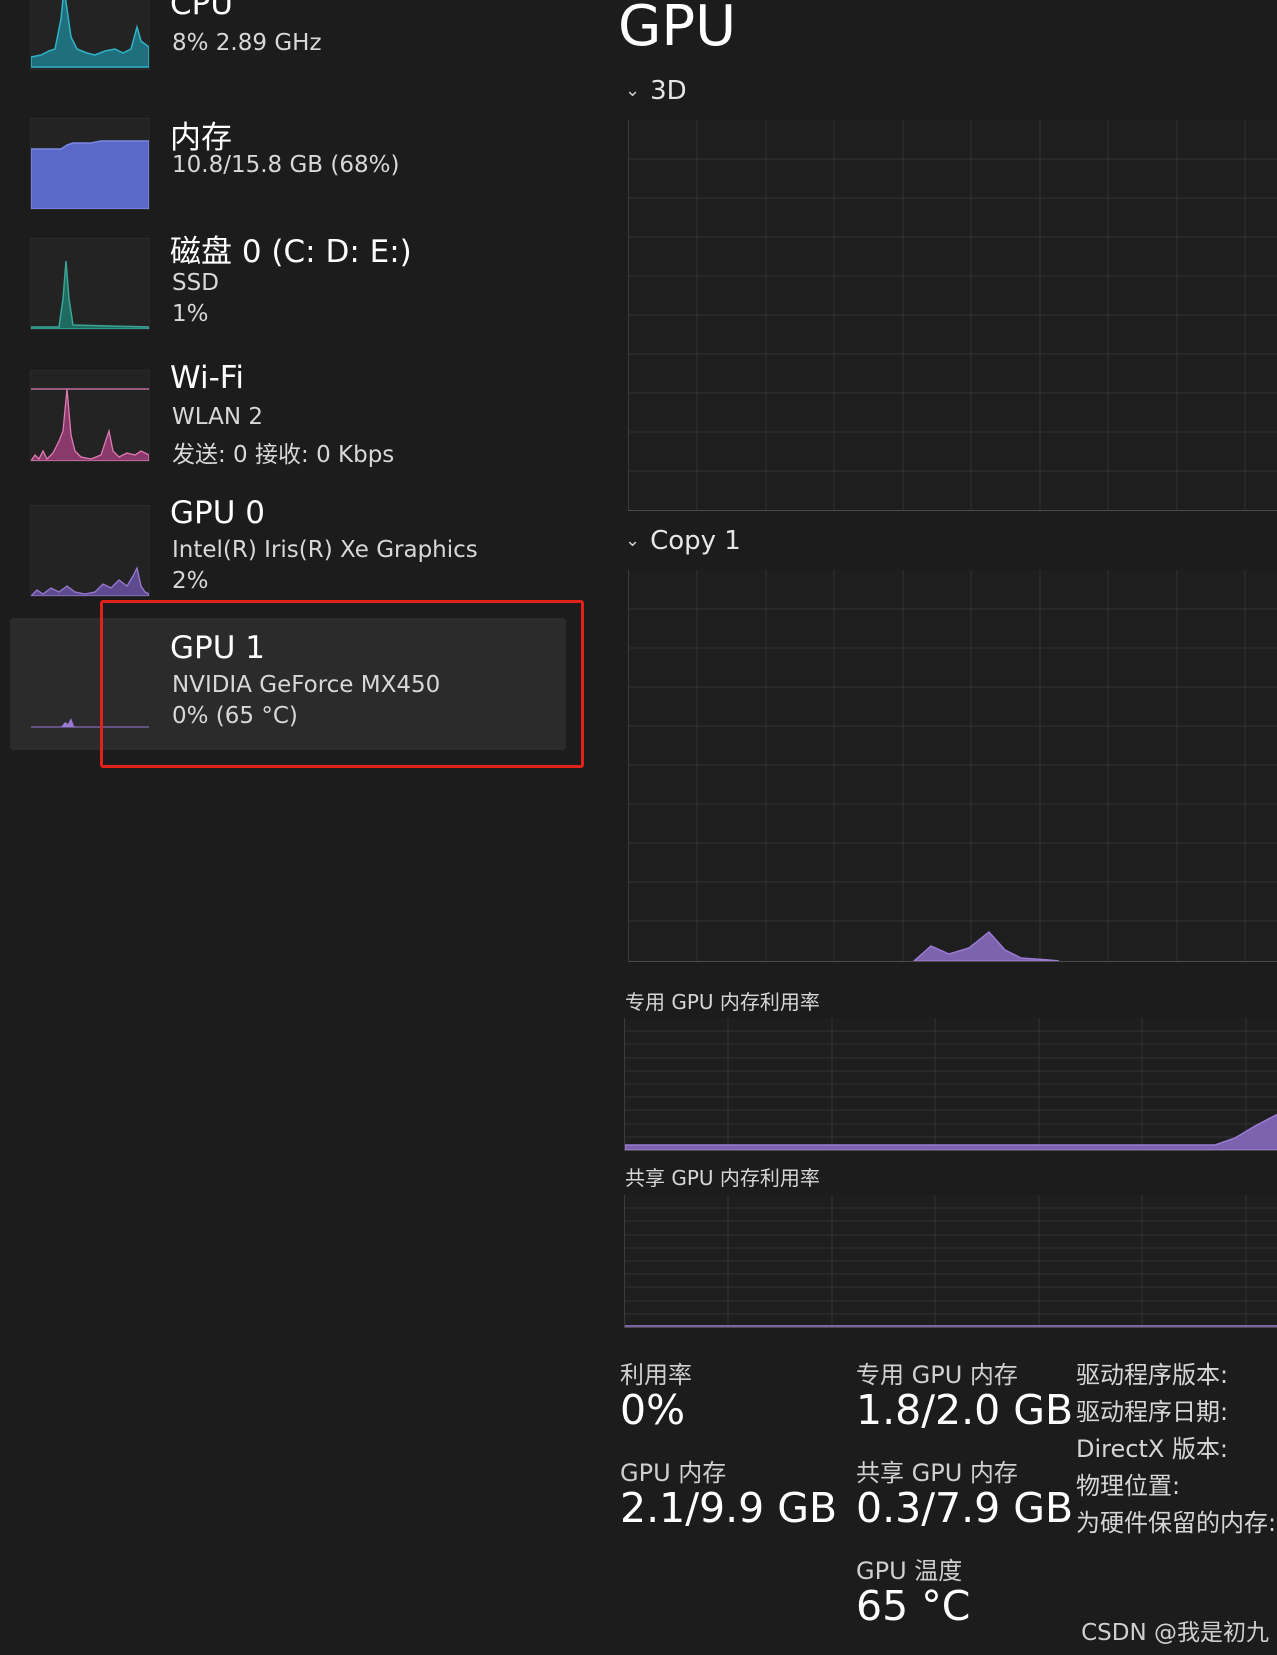 Image resolution: width=1277 pixels, height=1655 pixels. I want to click on utilization-value: 0%, so click(653, 1410).